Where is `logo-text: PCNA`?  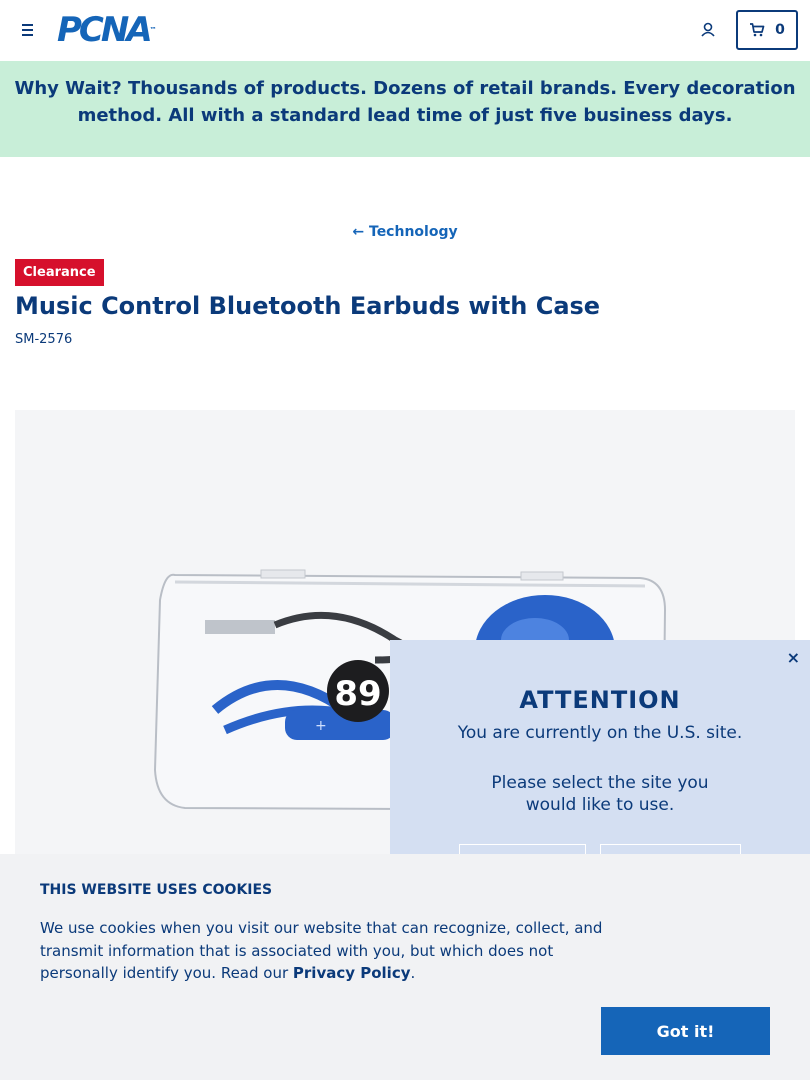 logo-text: PCNA is located at coordinates (105, 30).